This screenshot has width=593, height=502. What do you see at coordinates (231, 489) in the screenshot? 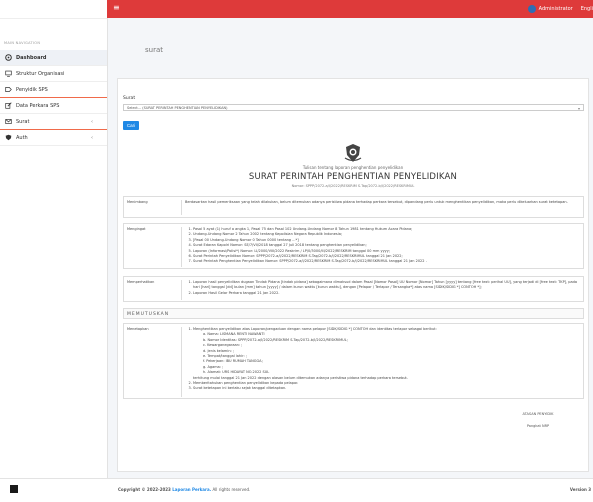
I see `copyright-suffix: All rights reserved.` at bounding box center [231, 489].